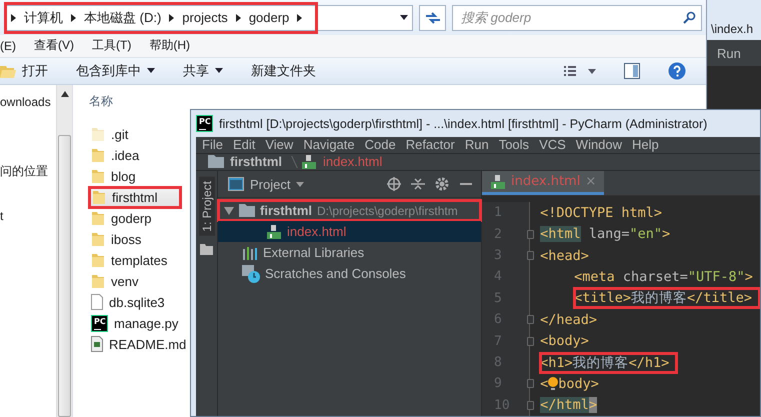 The image size is (761, 417). What do you see at coordinates (689, 17) in the screenshot?
I see `search-icon` at bounding box center [689, 17].